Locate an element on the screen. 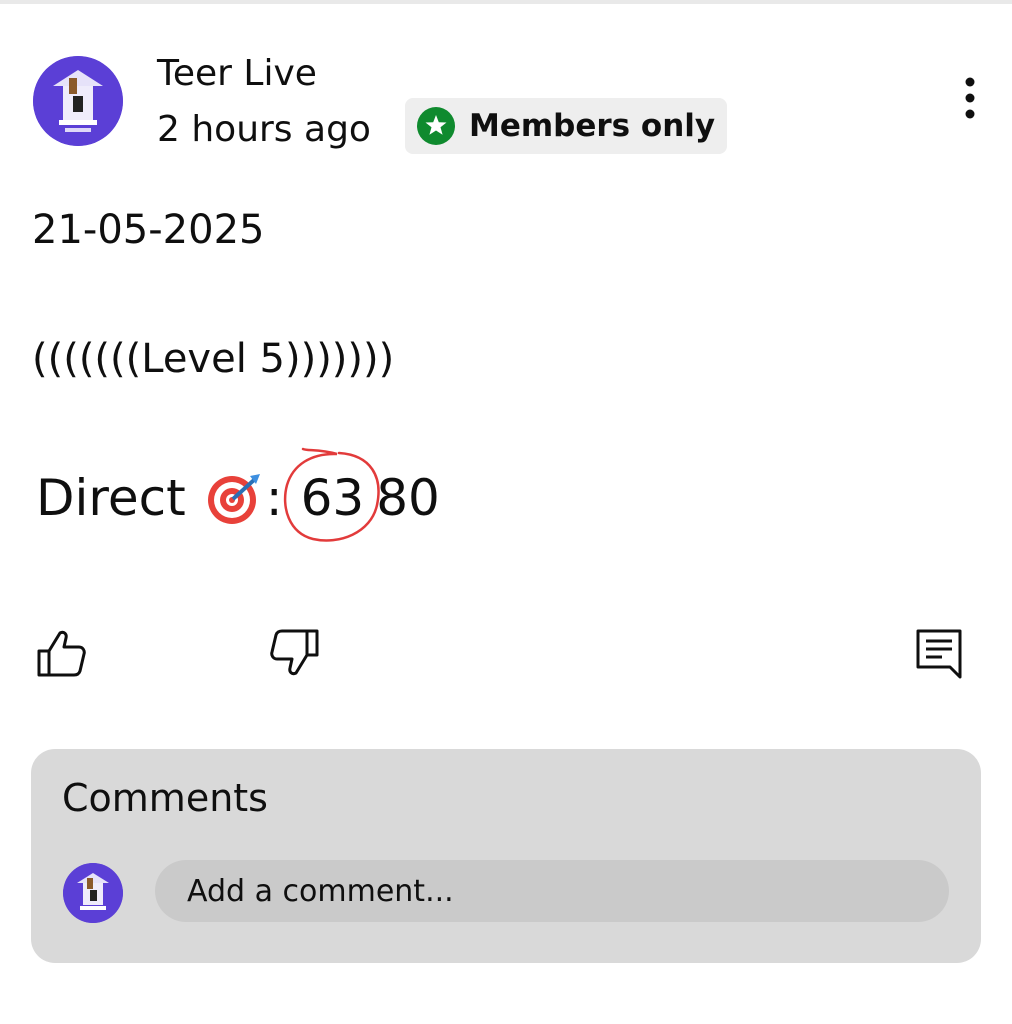  user-logo-icon is located at coordinates (93, 893).